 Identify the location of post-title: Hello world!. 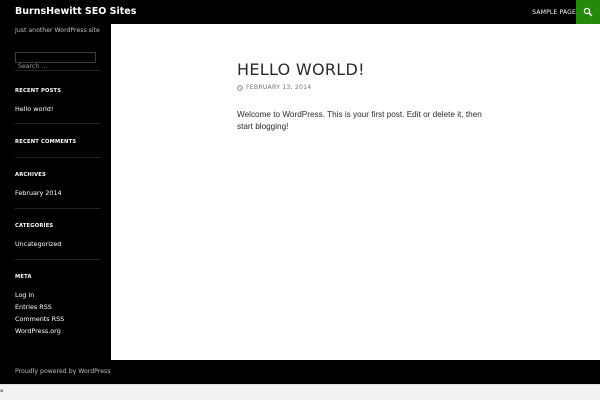
(301, 69).